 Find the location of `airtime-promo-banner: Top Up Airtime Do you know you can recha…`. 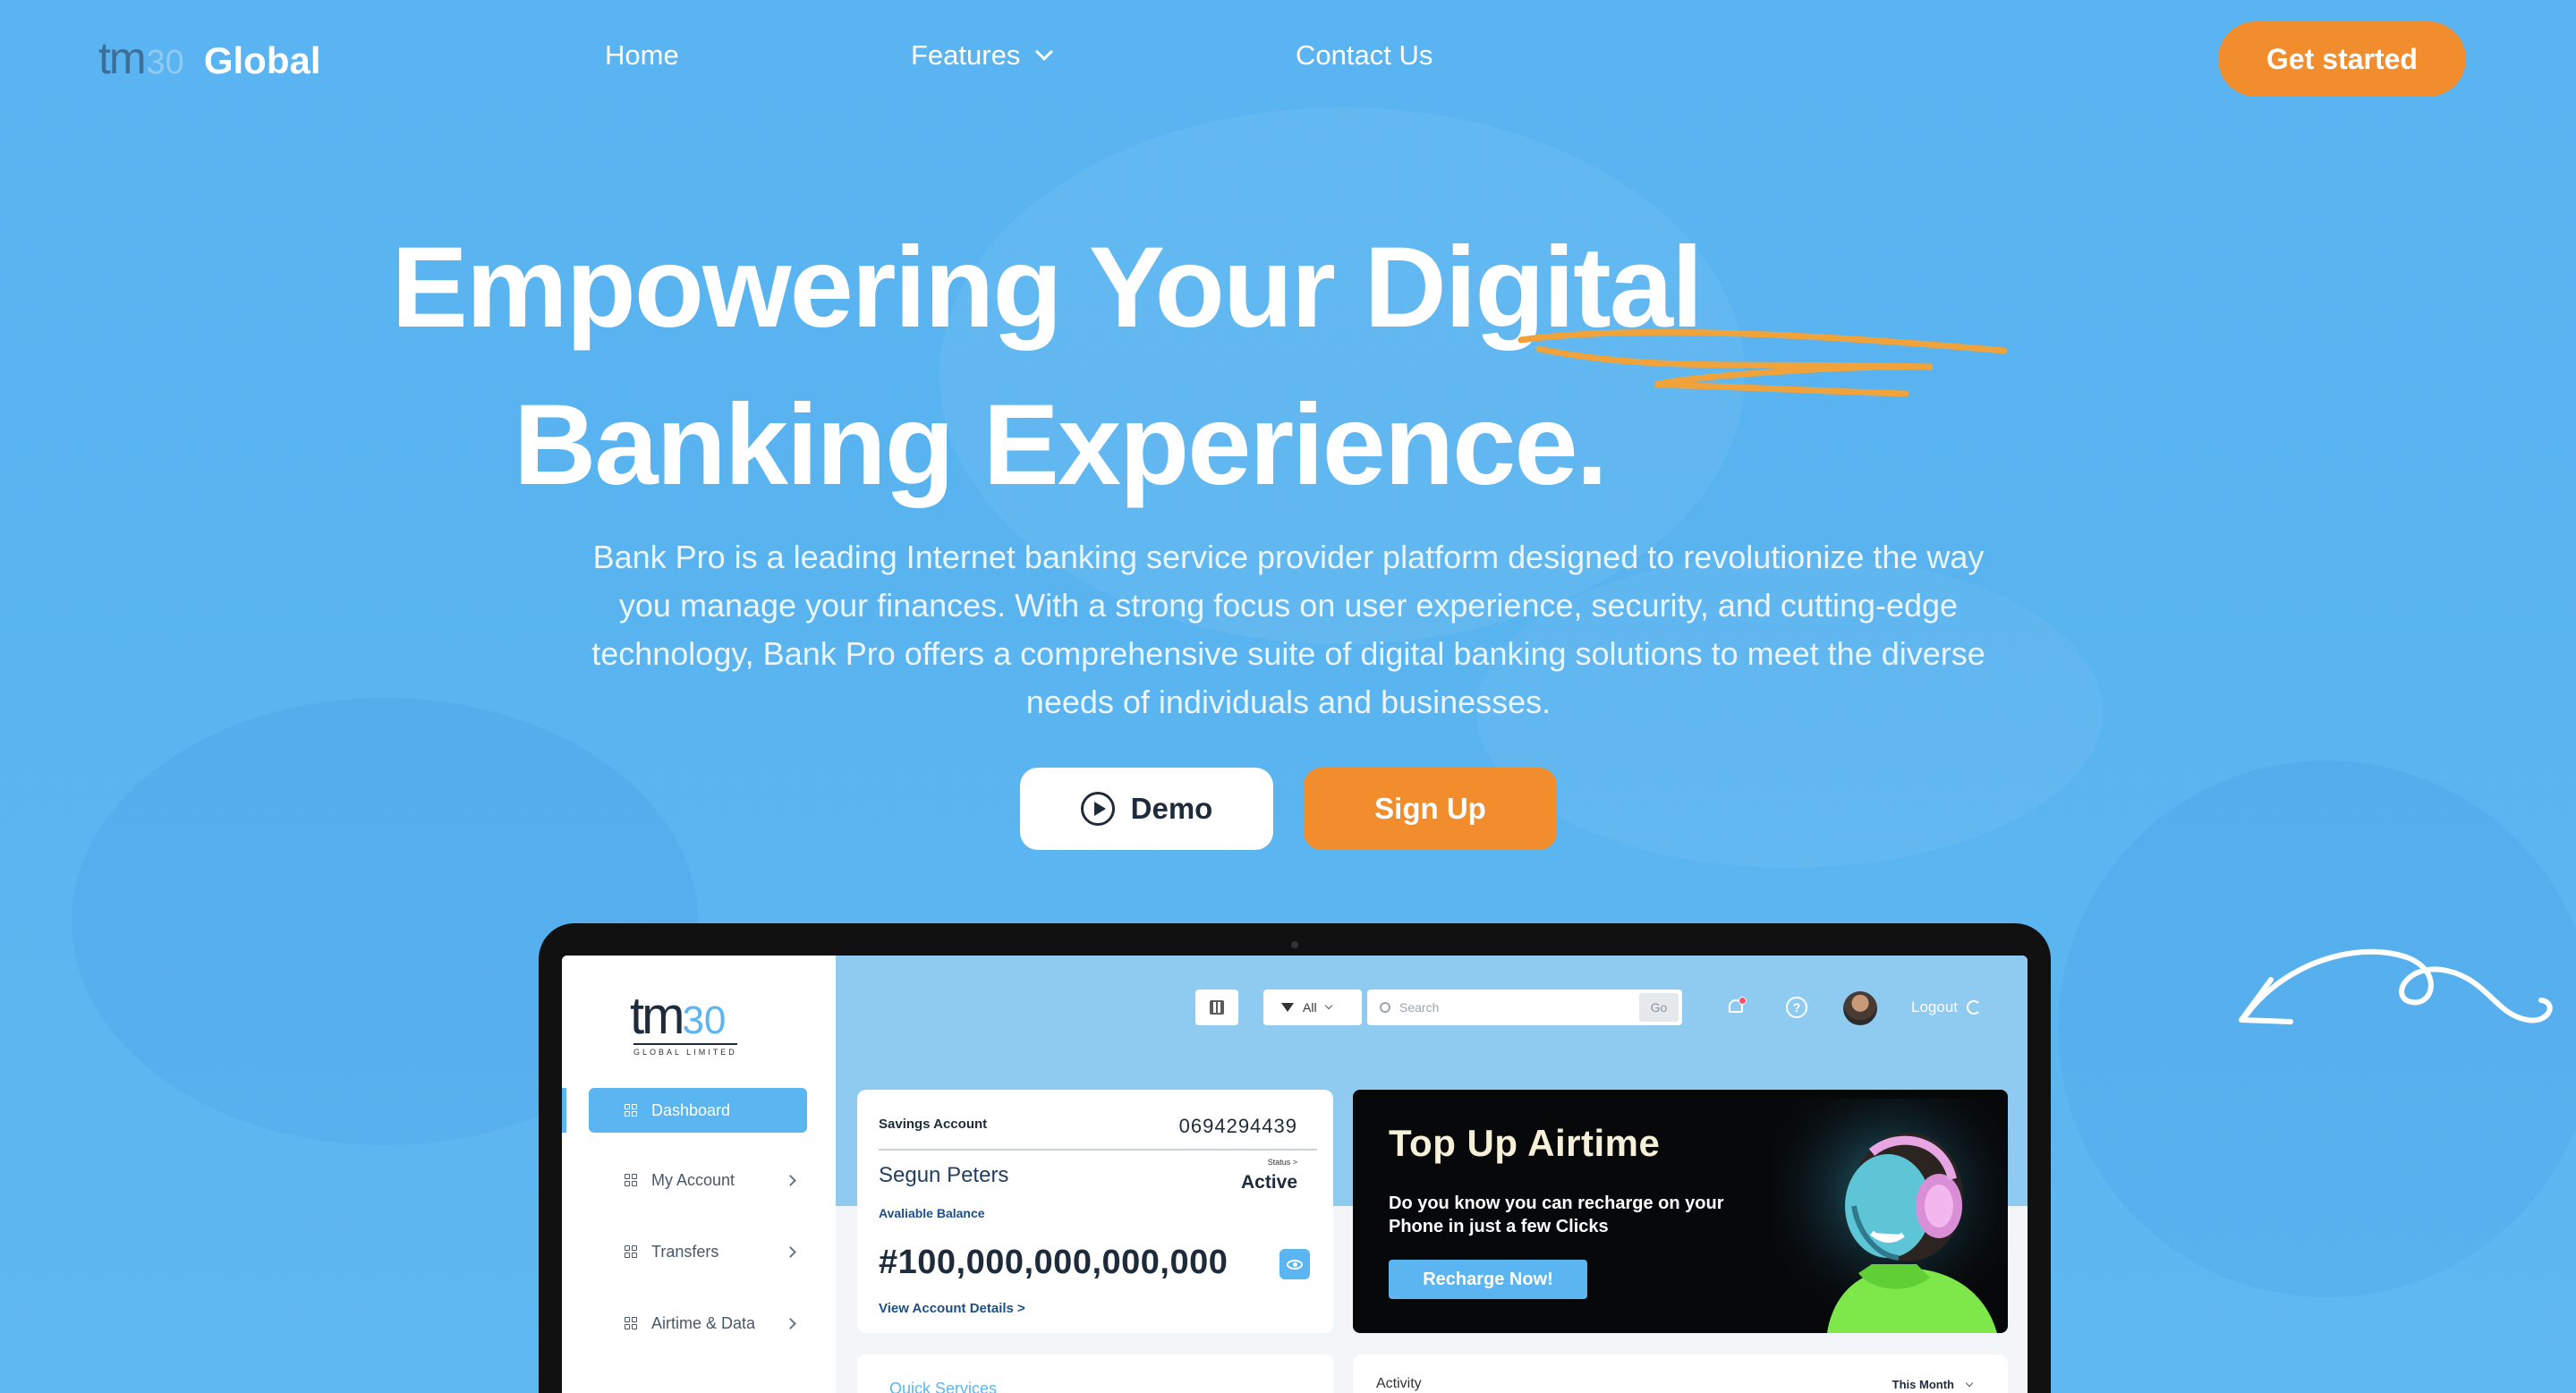

airtime-promo-banner: Top Up Airtime Do you know you can recha… is located at coordinates (1680, 1211).